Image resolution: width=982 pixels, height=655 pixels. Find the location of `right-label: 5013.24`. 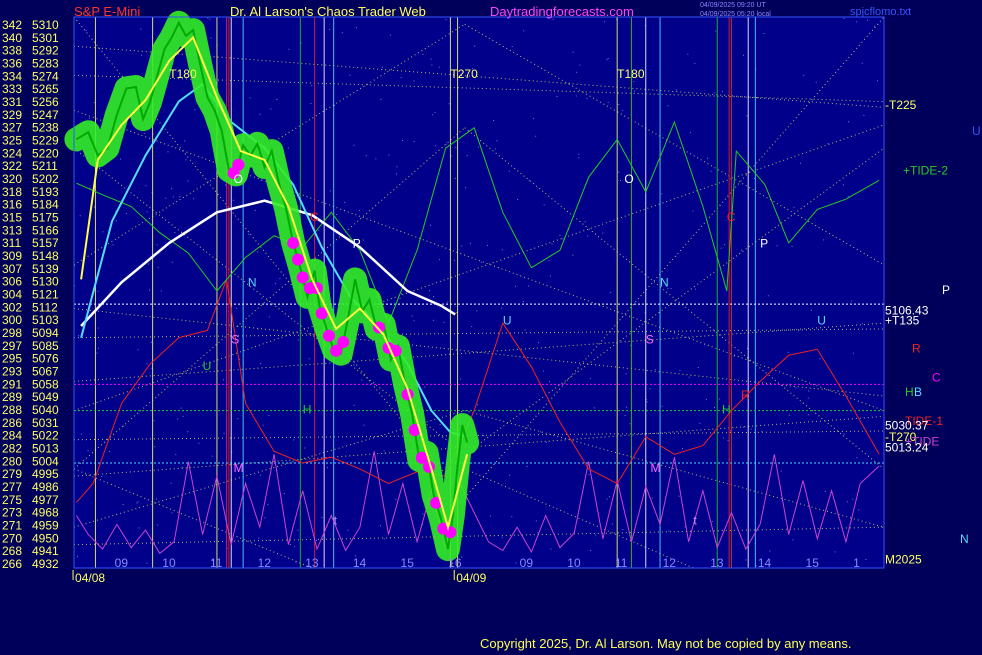

right-label: 5013.24 is located at coordinates (907, 447).